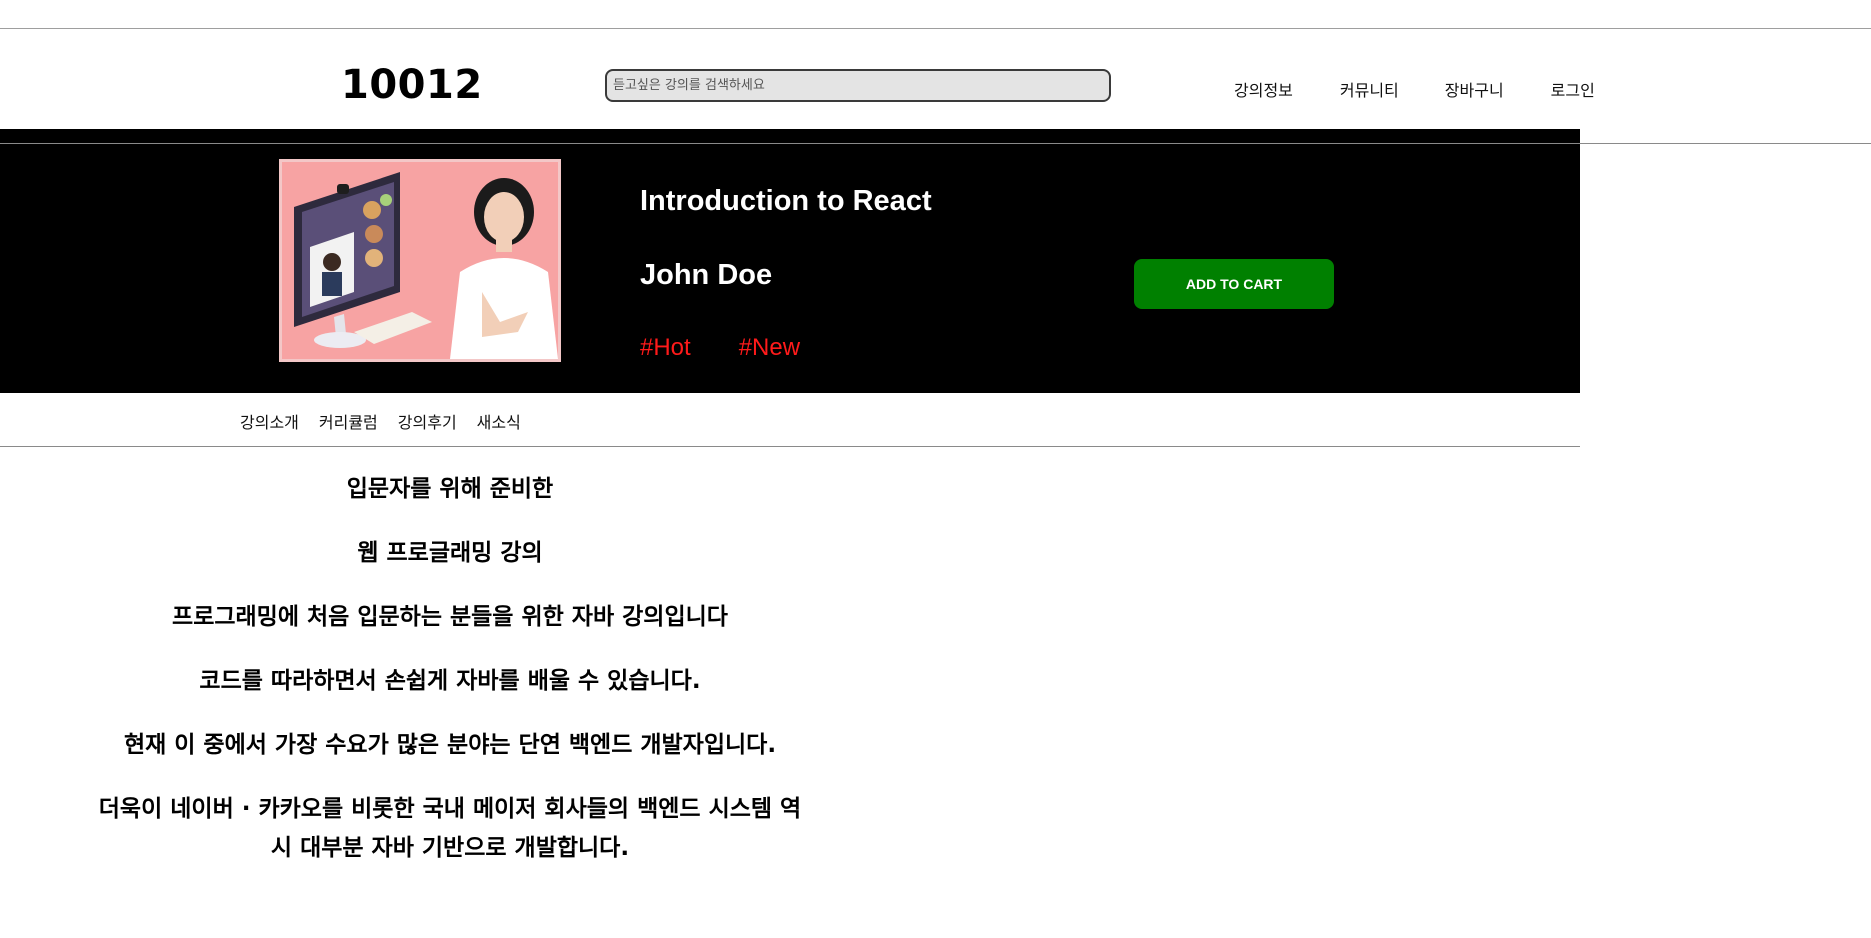  Describe the element at coordinates (935, 143) in the screenshot. I see `hero-divider` at that location.